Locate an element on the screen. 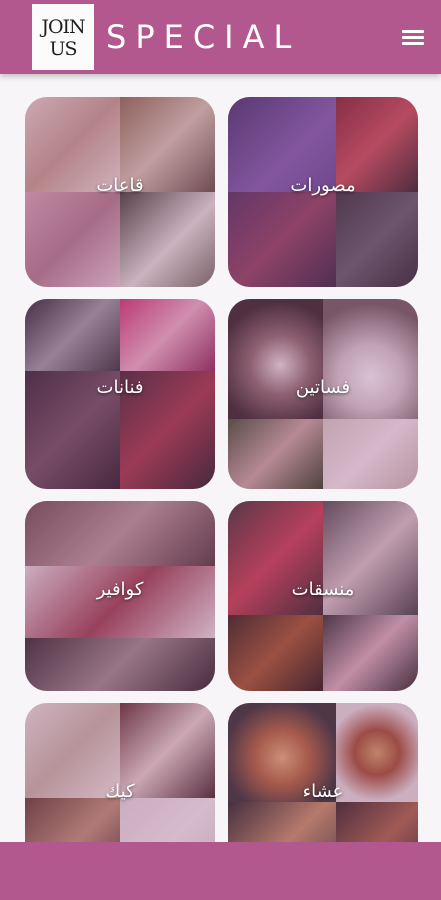 This screenshot has width=441, height=900. logo-text-line2: US is located at coordinates (63, 48).